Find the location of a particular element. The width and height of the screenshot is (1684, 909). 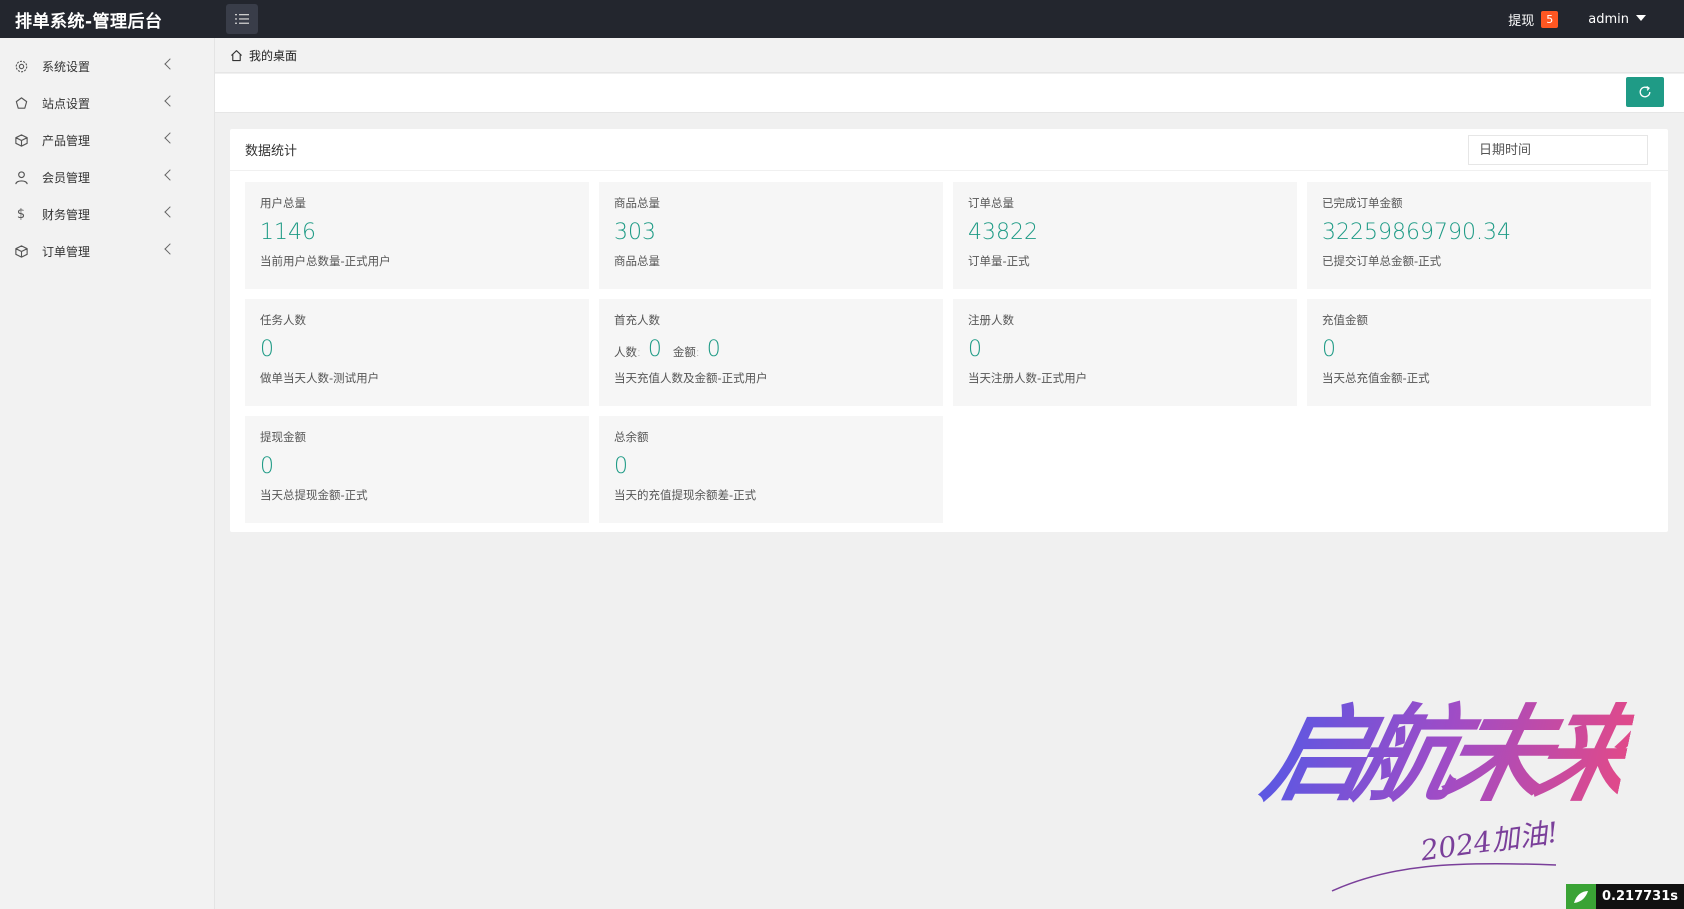

stats-panel-header: 数据统计 is located at coordinates (949, 150).